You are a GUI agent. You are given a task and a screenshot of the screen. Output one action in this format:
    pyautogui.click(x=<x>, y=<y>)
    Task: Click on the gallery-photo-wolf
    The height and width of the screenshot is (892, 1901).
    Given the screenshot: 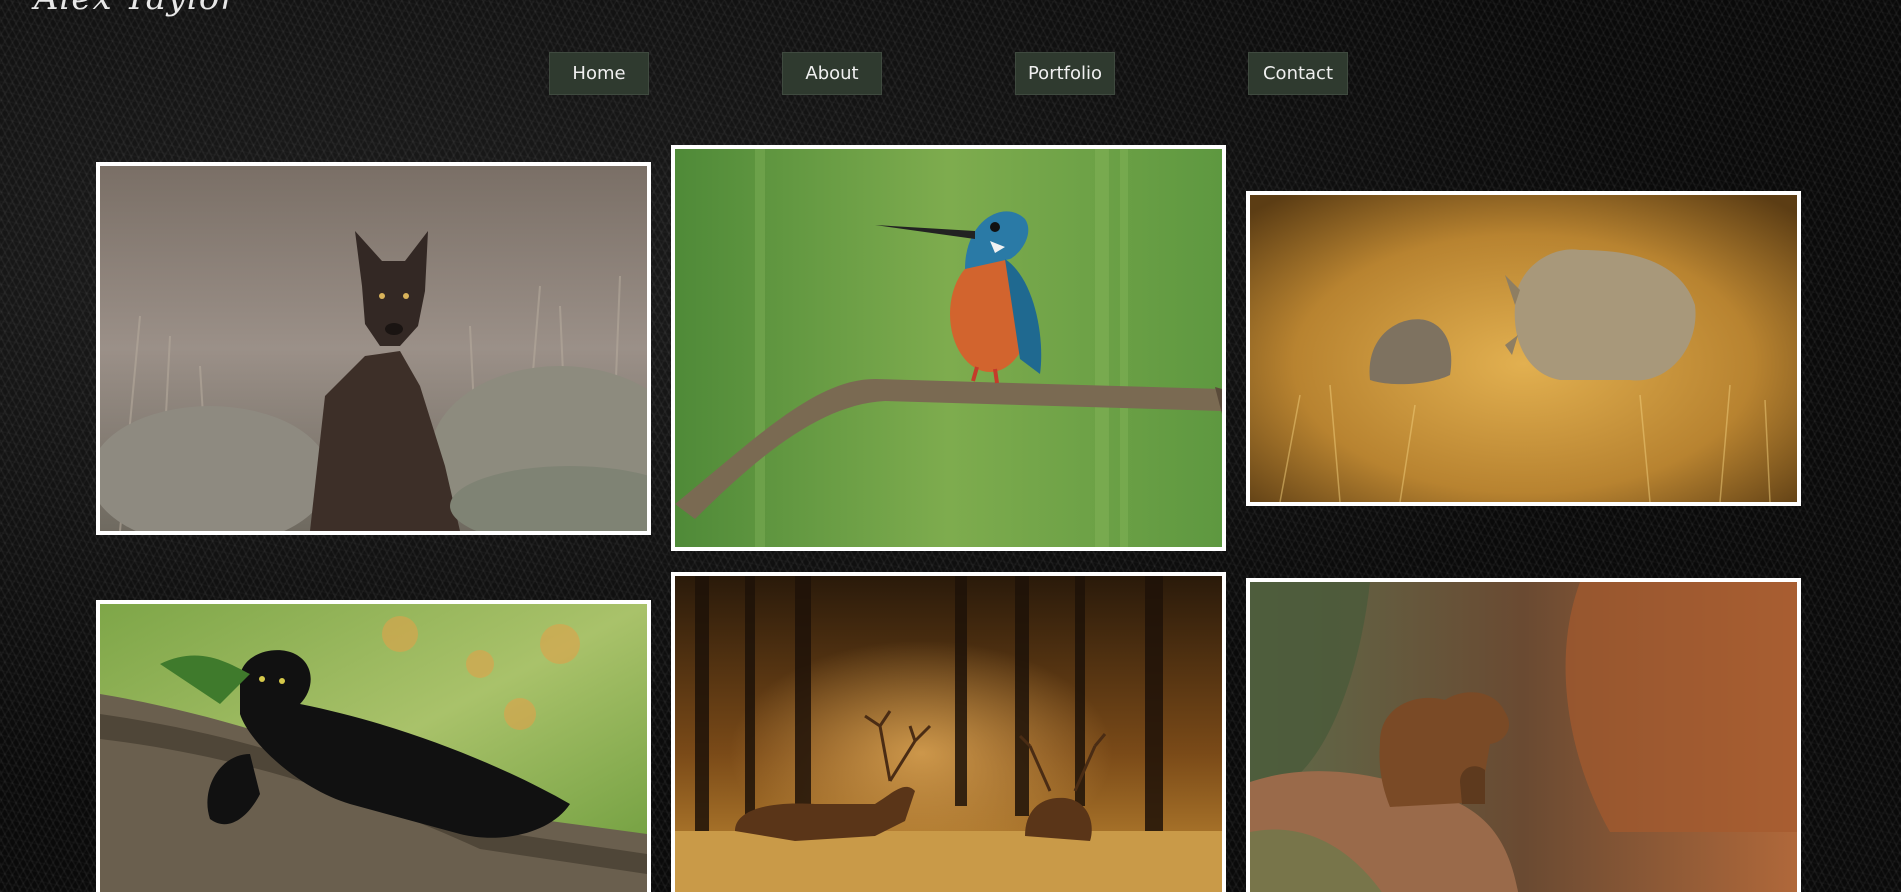 What is the action you would take?
    pyautogui.click(x=373, y=348)
    